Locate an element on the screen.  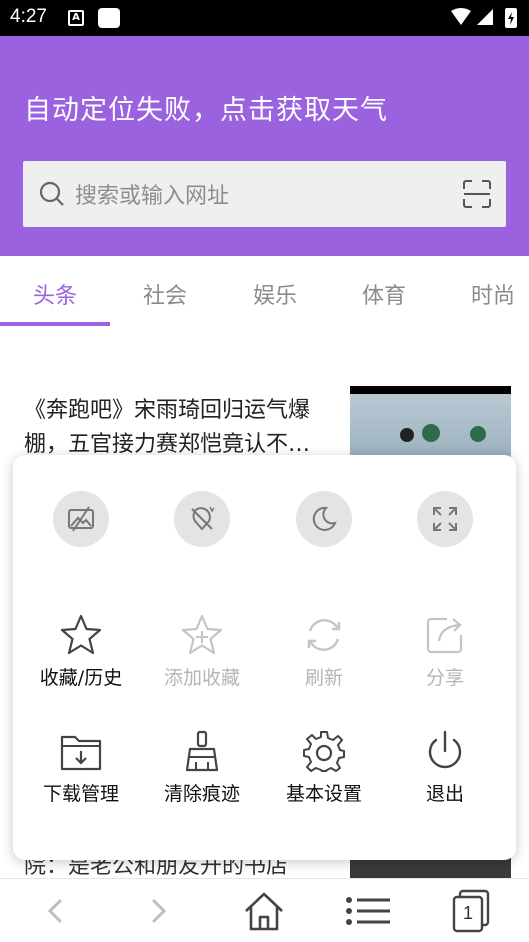
notification-icon is located at coordinates (109, 18).